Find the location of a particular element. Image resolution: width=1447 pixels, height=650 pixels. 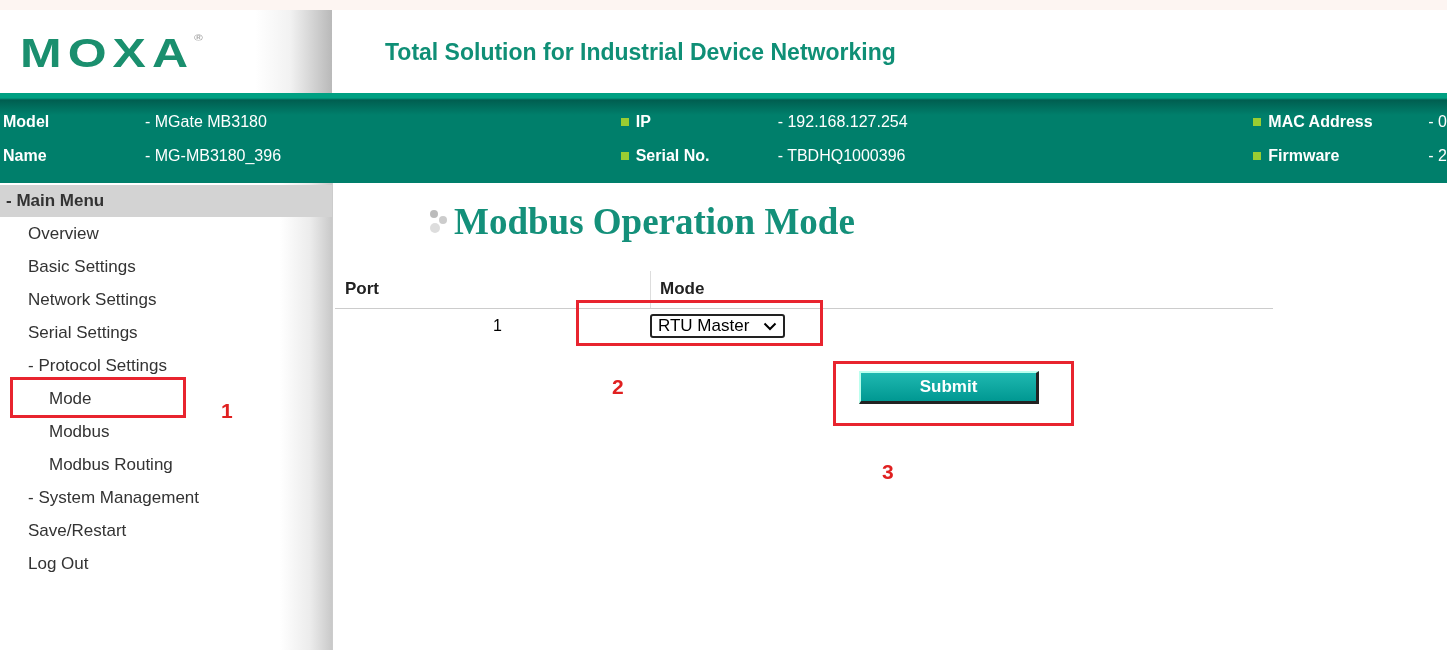

info-value: - 192.168.127.254 is located at coordinates (842, 122).